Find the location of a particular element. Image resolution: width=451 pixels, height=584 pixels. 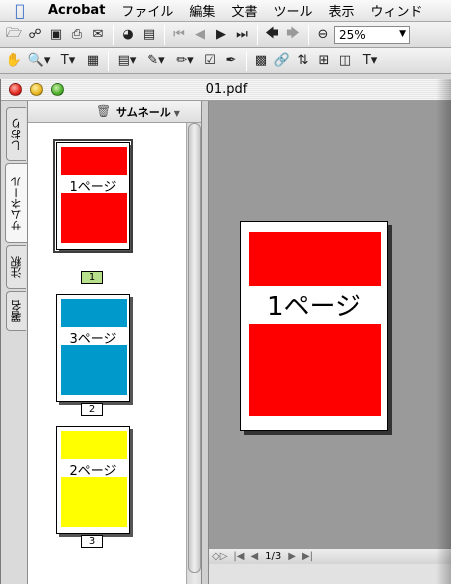

tab-comments-label: 注釈 is located at coordinates (16, 267).